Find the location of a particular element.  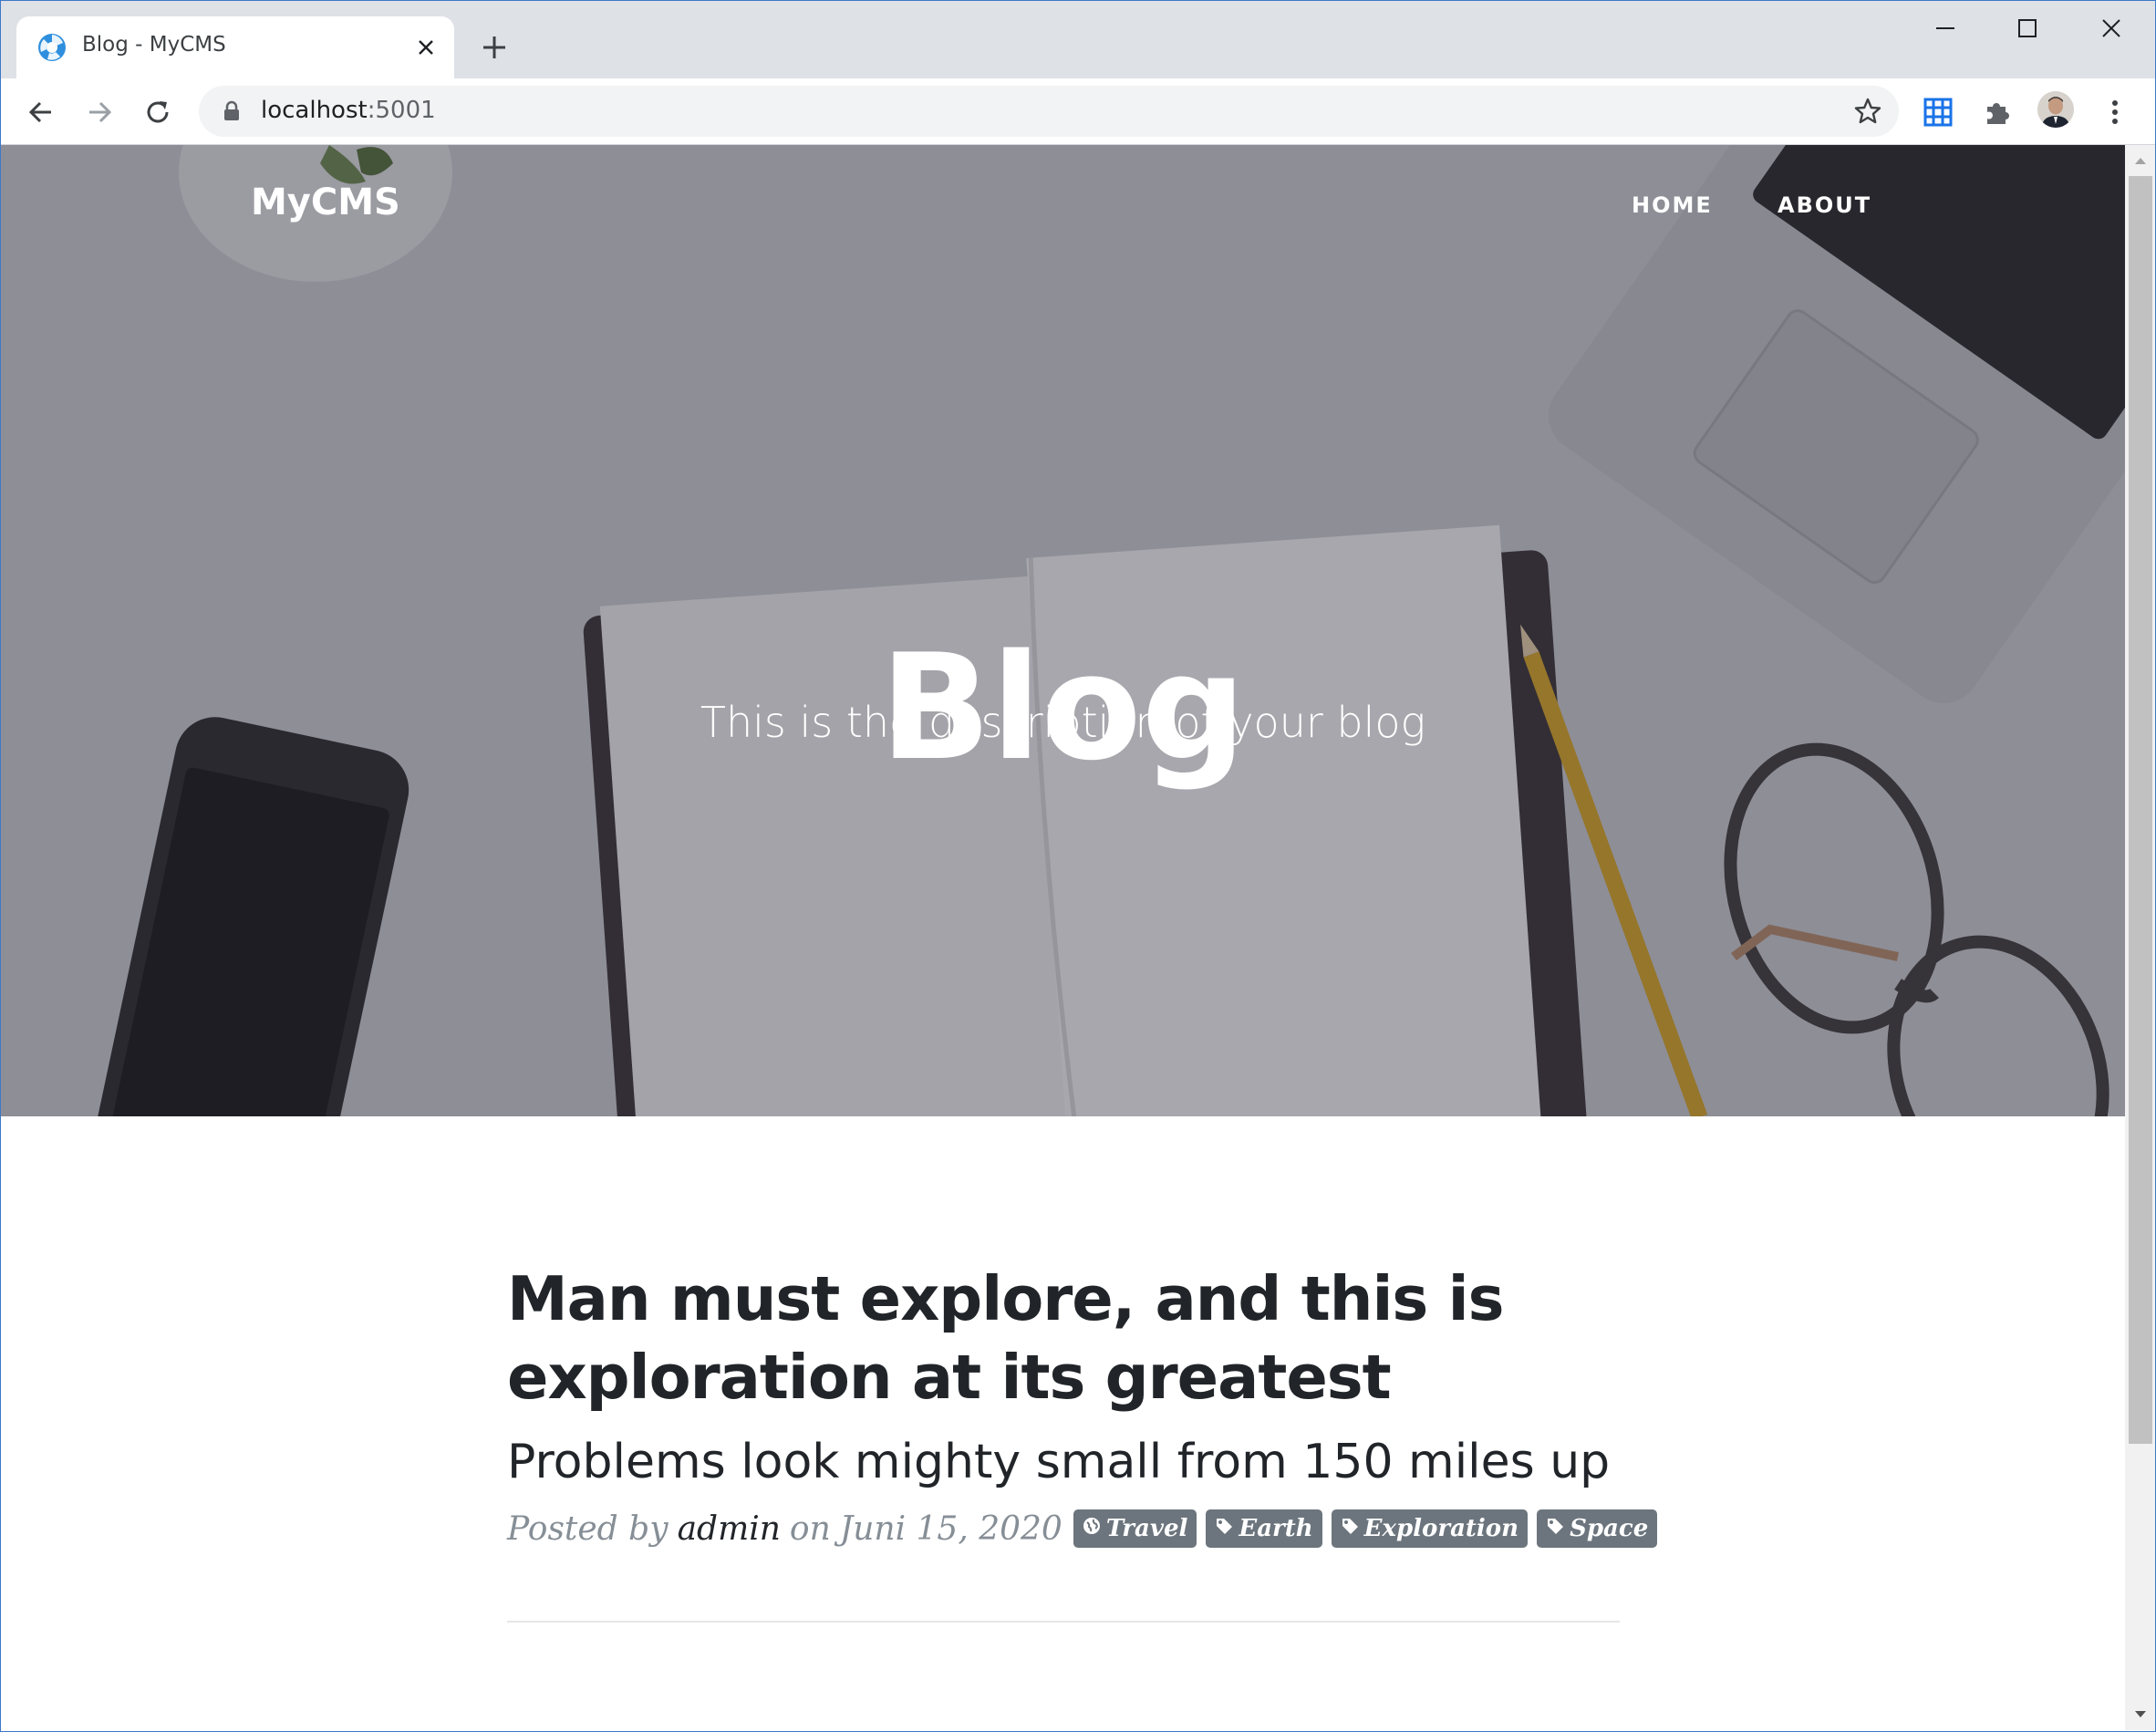

tag-label: Exploration is located at coordinates (1441, 1528).